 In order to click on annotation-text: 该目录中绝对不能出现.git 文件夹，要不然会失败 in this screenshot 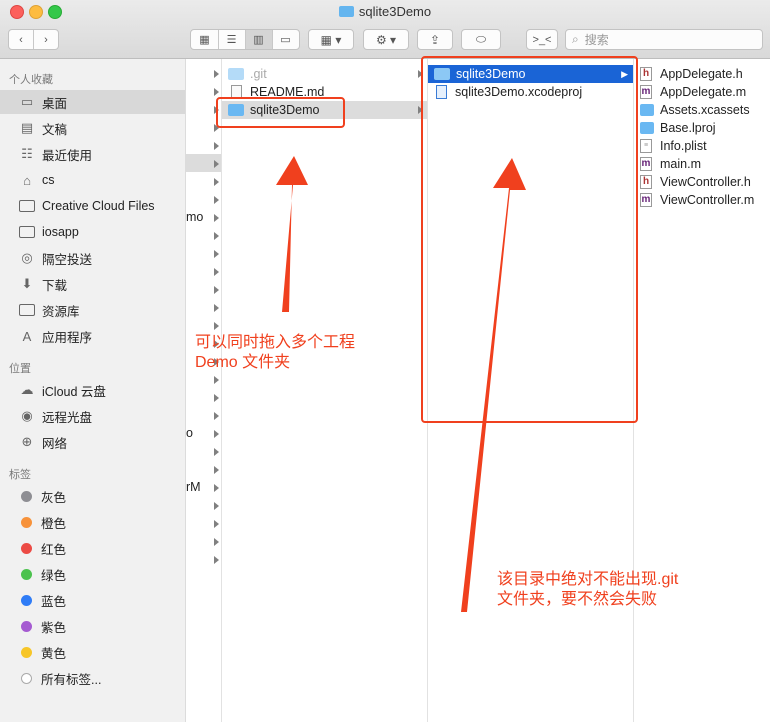, I will do `click(587, 590)`.